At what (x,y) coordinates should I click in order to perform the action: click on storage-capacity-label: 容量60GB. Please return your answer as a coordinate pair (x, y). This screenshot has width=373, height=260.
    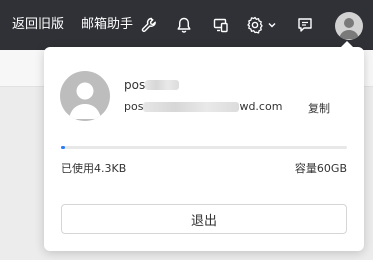
    Looking at the image, I should click on (320, 168).